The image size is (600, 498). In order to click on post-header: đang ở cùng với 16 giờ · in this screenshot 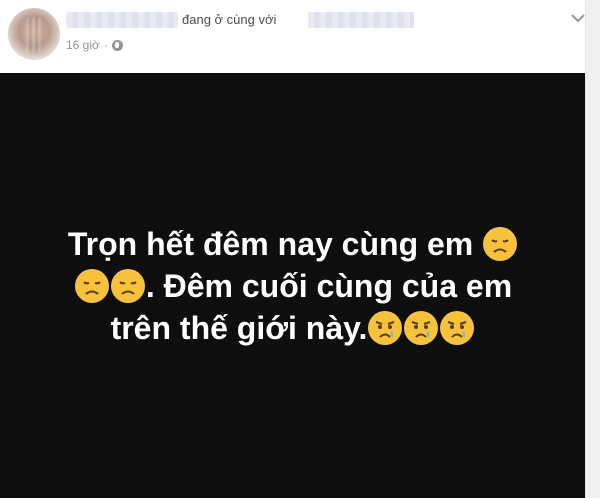, I will do `click(300, 36)`.